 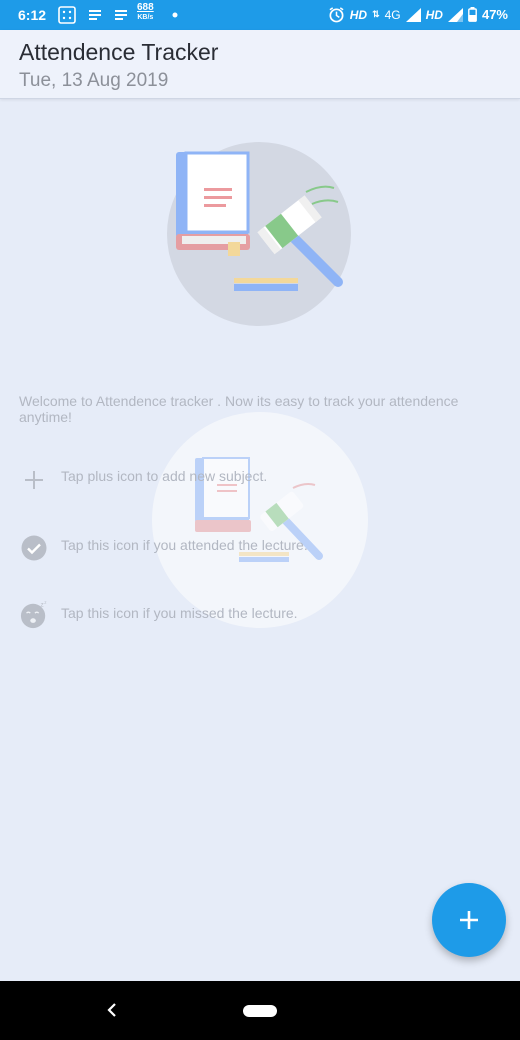 What do you see at coordinates (164, 476) in the screenshot?
I see `tip-add-subject: Tap plus icon to add new subject.` at bounding box center [164, 476].